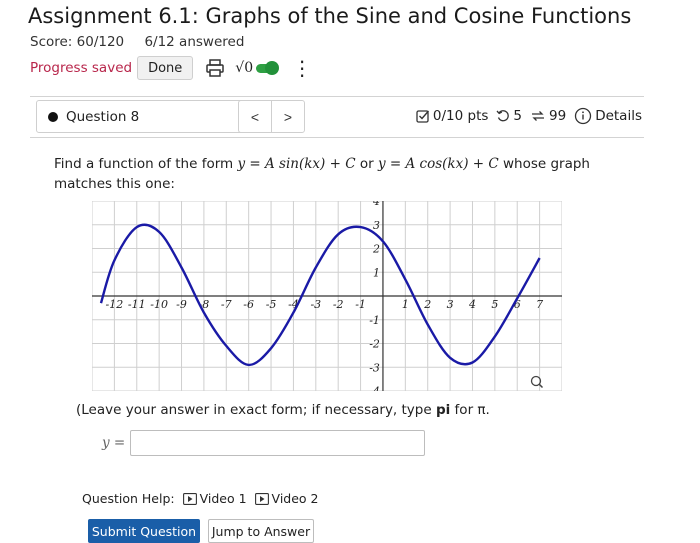 This screenshot has width=700, height=543. Describe the element at coordinates (271, 304) in the screenshot. I see `x-tick-label: -5` at that location.